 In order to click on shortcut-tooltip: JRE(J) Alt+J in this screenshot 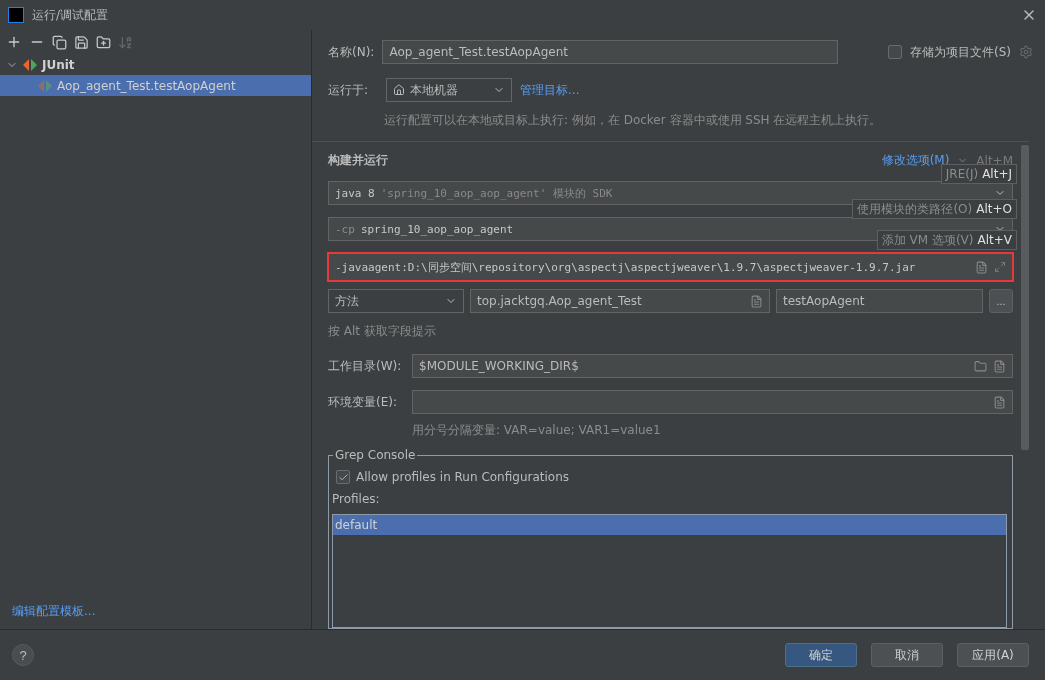, I will do `click(978, 174)`.